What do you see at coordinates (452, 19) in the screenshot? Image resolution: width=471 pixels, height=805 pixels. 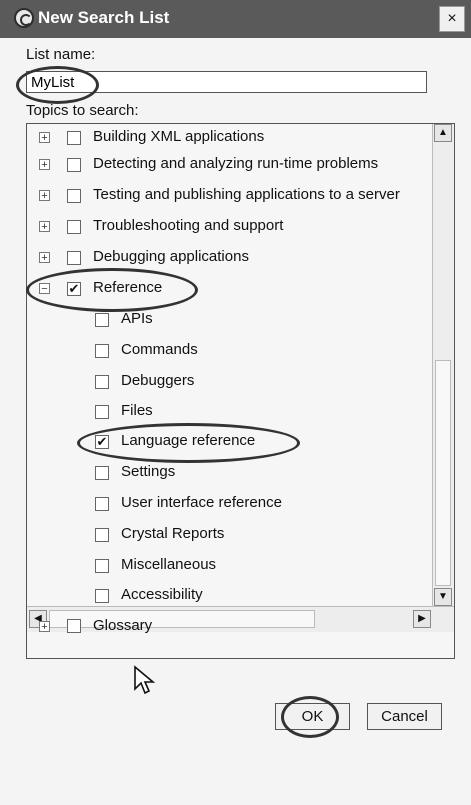 I see `close-button: ×` at bounding box center [452, 19].